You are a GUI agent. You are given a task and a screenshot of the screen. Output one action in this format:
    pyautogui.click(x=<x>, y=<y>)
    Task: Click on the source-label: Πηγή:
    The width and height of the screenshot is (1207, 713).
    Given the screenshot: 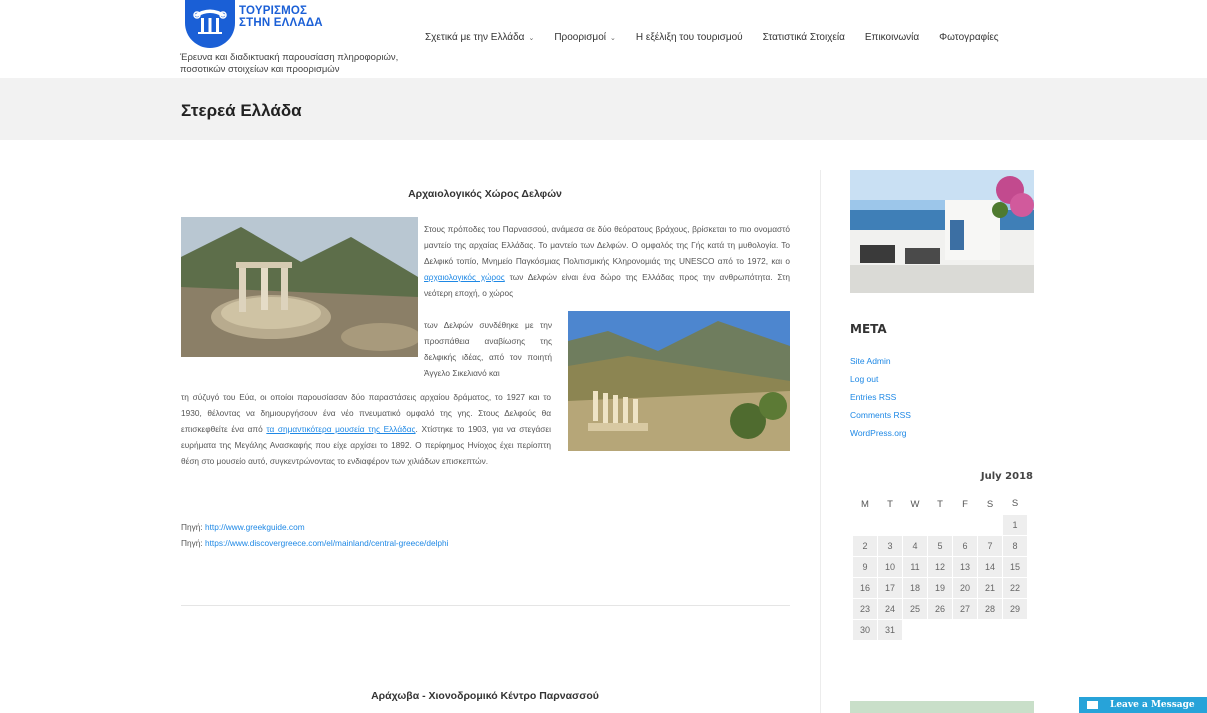 What is the action you would take?
    pyautogui.click(x=192, y=527)
    